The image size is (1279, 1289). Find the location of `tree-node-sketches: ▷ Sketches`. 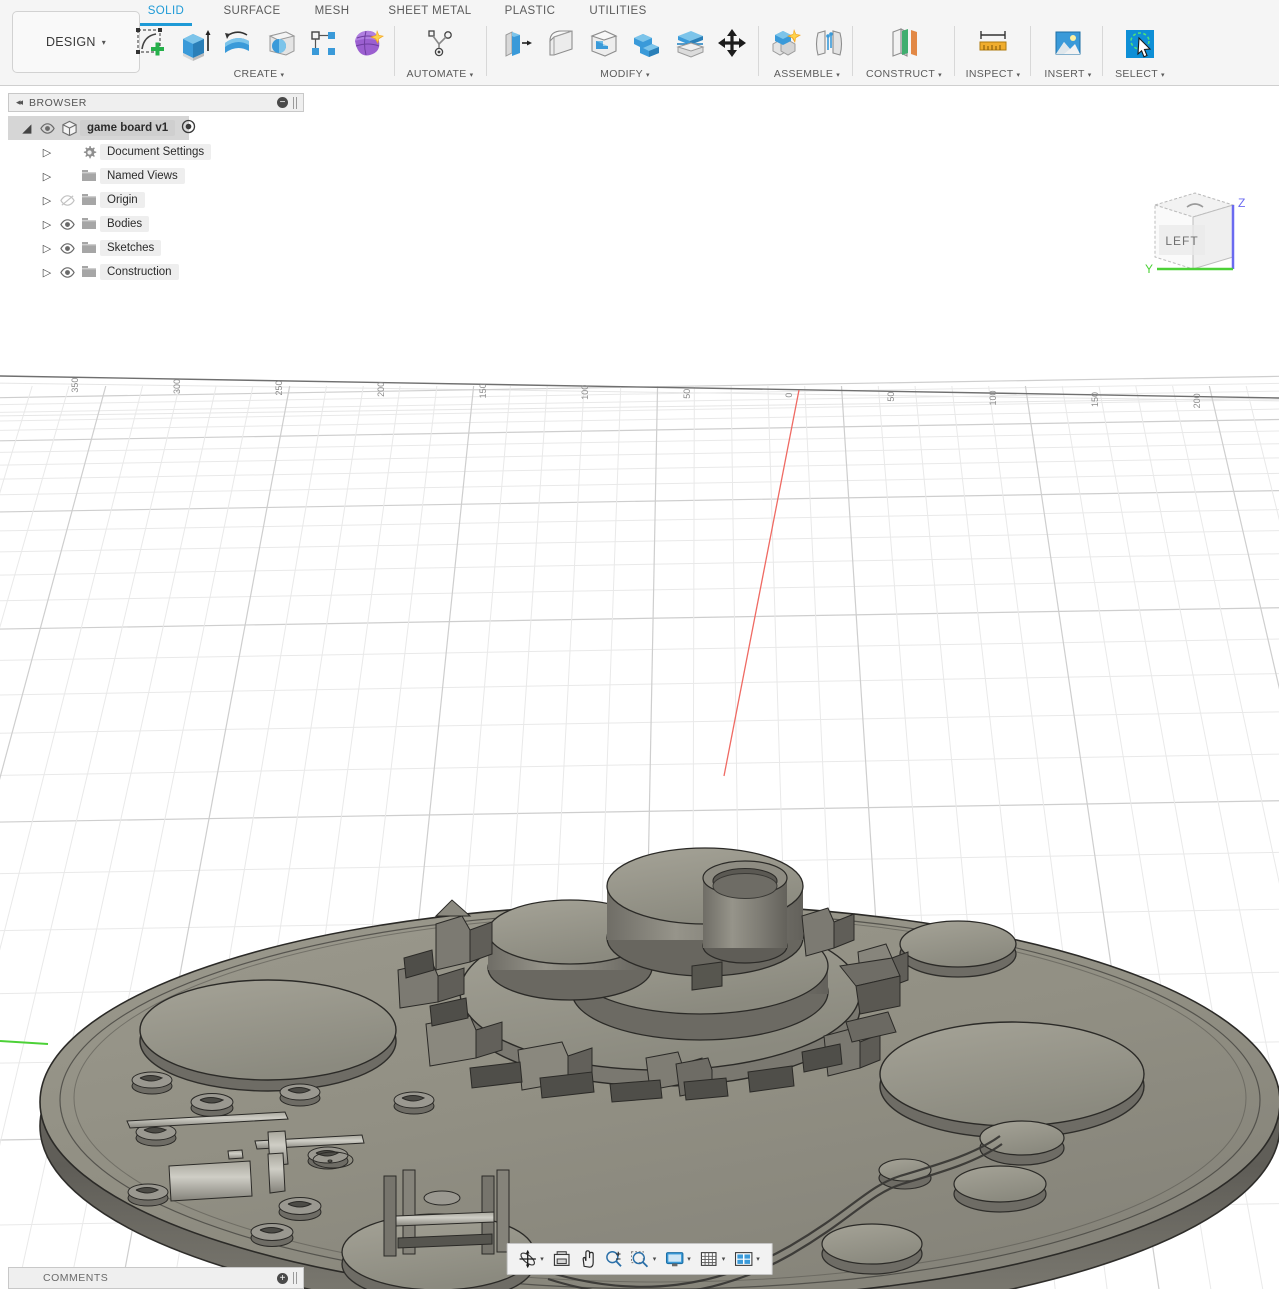

tree-node-sketches: ▷ Sketches is located at coordinates (156, 248).